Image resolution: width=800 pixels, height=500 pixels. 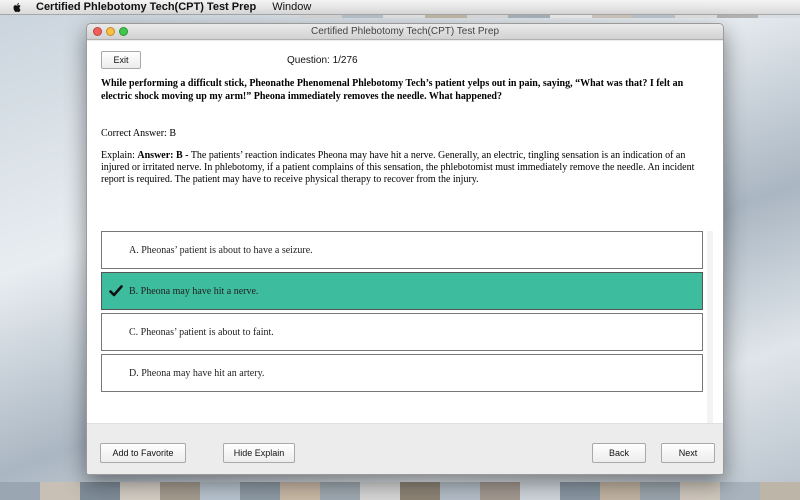 I want to click on options-scrollbar, so click(x=710, y=336).